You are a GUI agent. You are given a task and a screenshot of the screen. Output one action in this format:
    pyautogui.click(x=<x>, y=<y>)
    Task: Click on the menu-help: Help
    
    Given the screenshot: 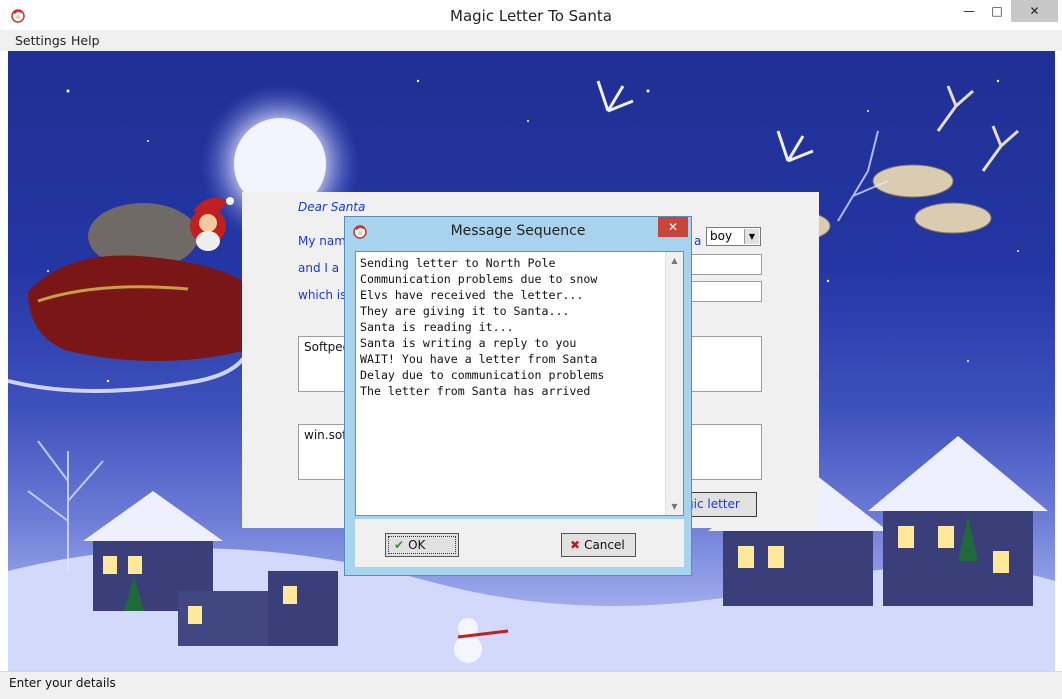 What is the action you would take?
    pyautogui.click(x=85, y=40)
    